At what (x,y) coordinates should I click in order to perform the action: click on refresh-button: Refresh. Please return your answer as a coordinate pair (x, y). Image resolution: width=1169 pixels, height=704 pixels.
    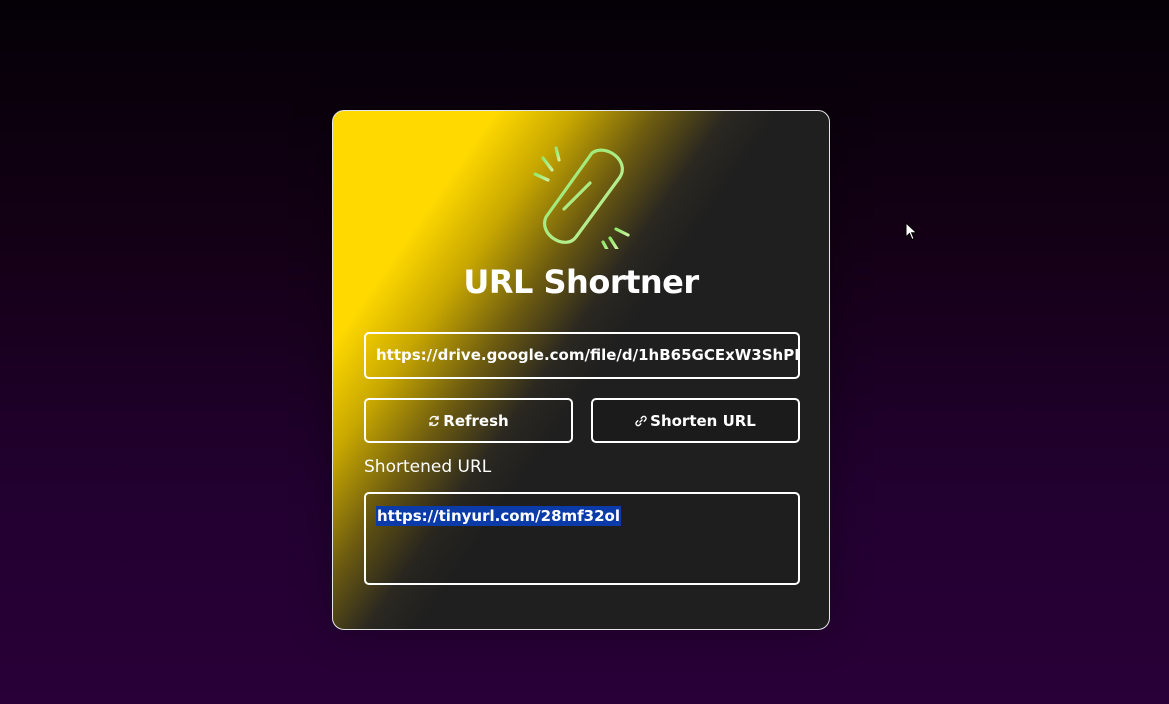
    Looking at the image, I should click on (468, 420).